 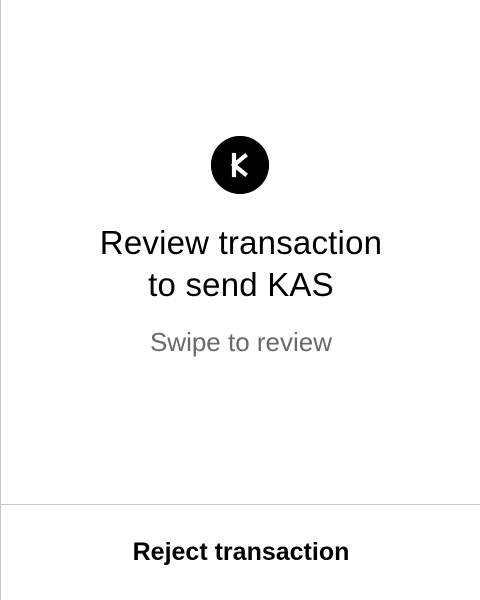 What do you see at coordinates (241, 342) in the screenshot?
I see `swipe-hint: Swipe to review` at bounding box center [241, 342].